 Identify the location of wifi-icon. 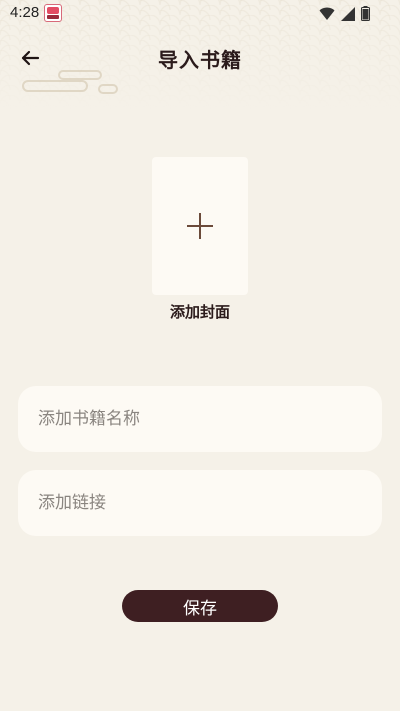
(327, 13).